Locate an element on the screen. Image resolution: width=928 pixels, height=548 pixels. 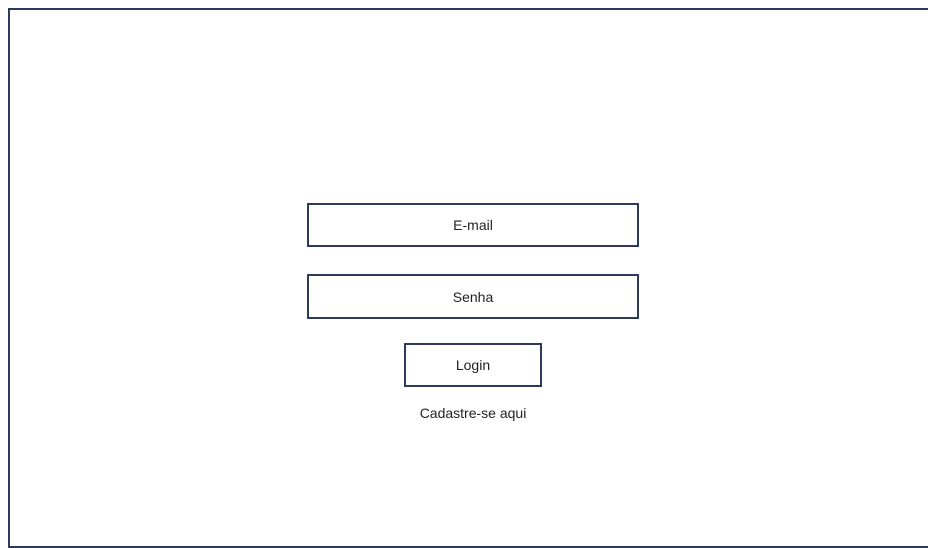
password-field is located at coordinates (473, 296).